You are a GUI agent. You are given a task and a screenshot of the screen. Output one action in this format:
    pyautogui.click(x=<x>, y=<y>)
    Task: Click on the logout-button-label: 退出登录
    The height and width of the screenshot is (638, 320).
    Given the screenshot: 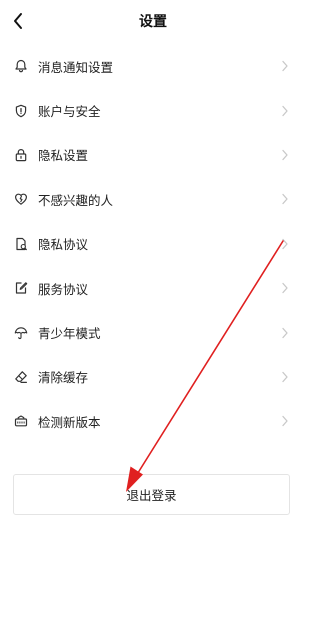 What is the action you would take?
    pyautogui.click(x=151, y=495)
    